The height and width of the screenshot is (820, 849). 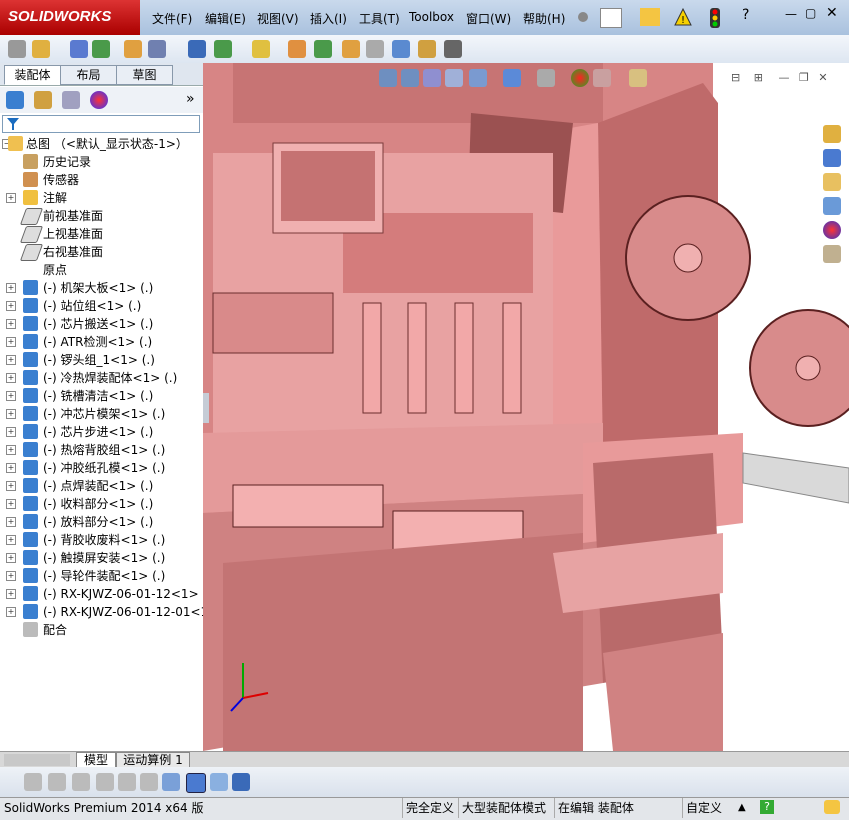 I want to click on display-style-icon, so click(x=512, y=78).